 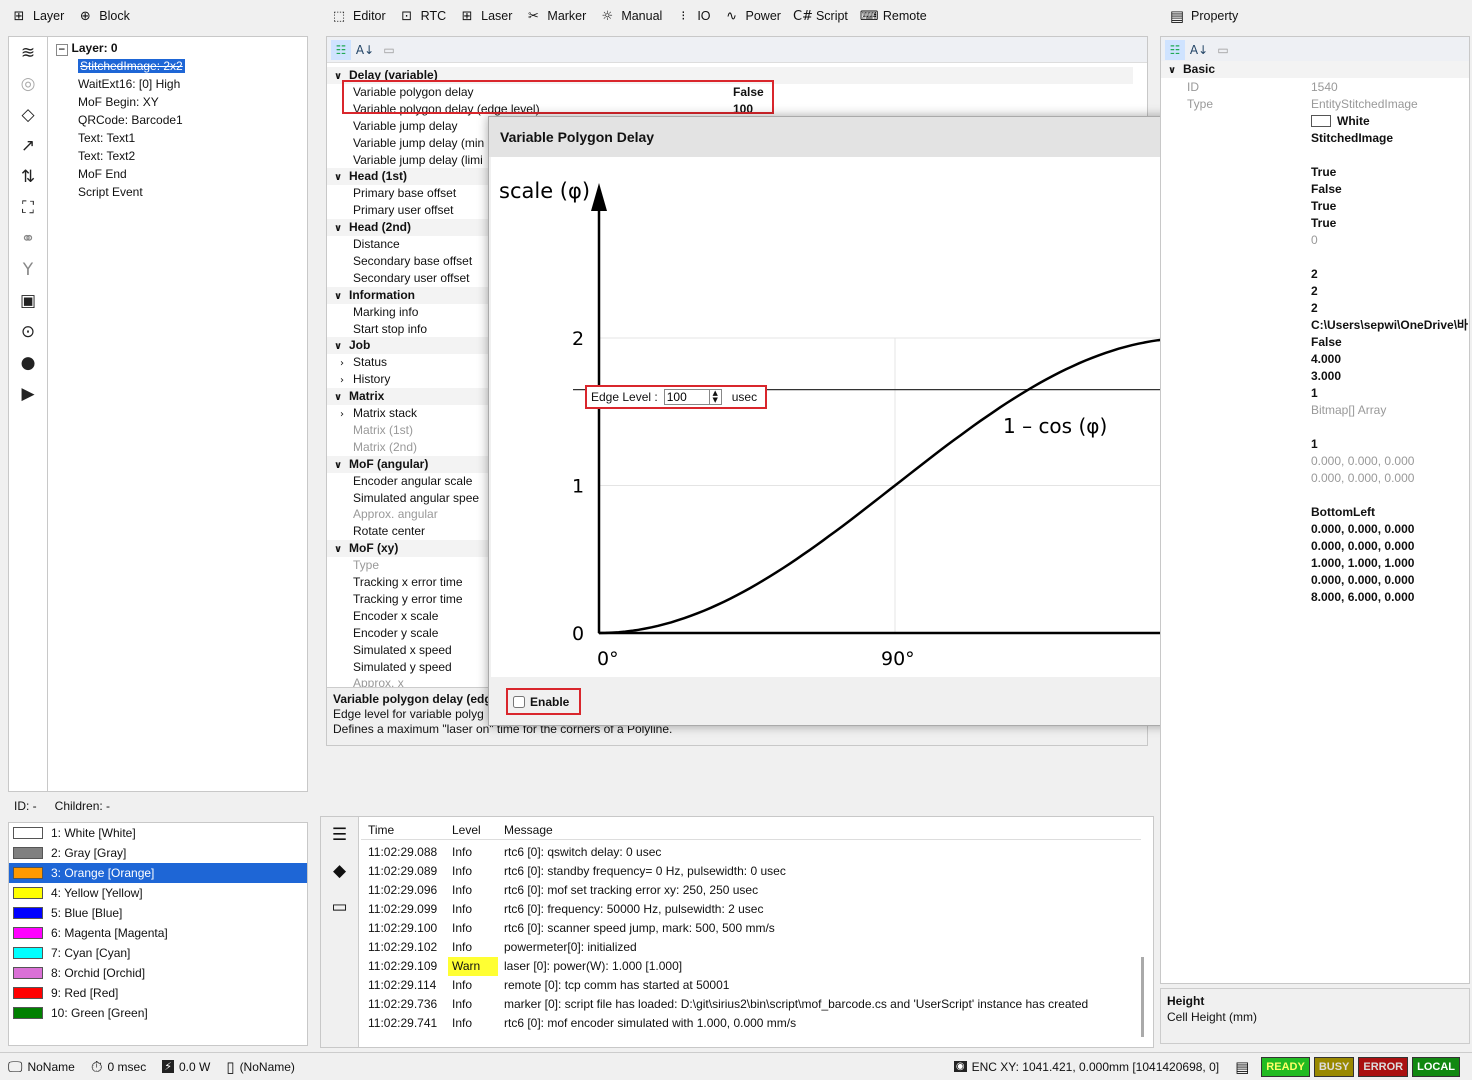 What do you see at coordinates (358, 379) in the screenshot?
I see `property-subcategory: › History` at bounding box center [358, 379].